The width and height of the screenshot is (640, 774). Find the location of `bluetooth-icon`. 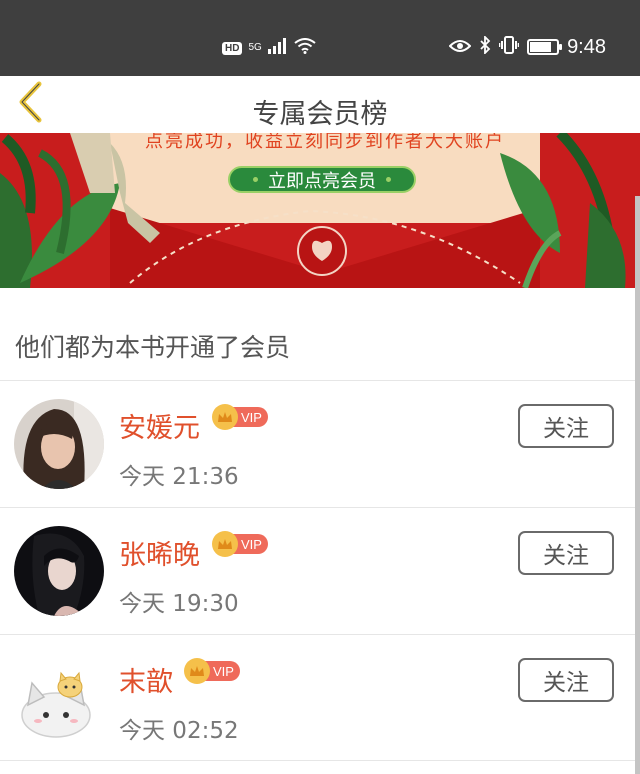

bluetooth-icon is located at coordinates (485, 46).